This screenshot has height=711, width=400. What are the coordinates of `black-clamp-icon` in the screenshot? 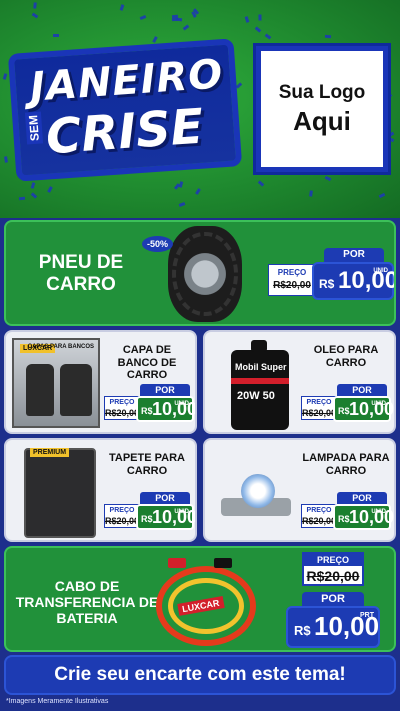 It's located at (223, 563).